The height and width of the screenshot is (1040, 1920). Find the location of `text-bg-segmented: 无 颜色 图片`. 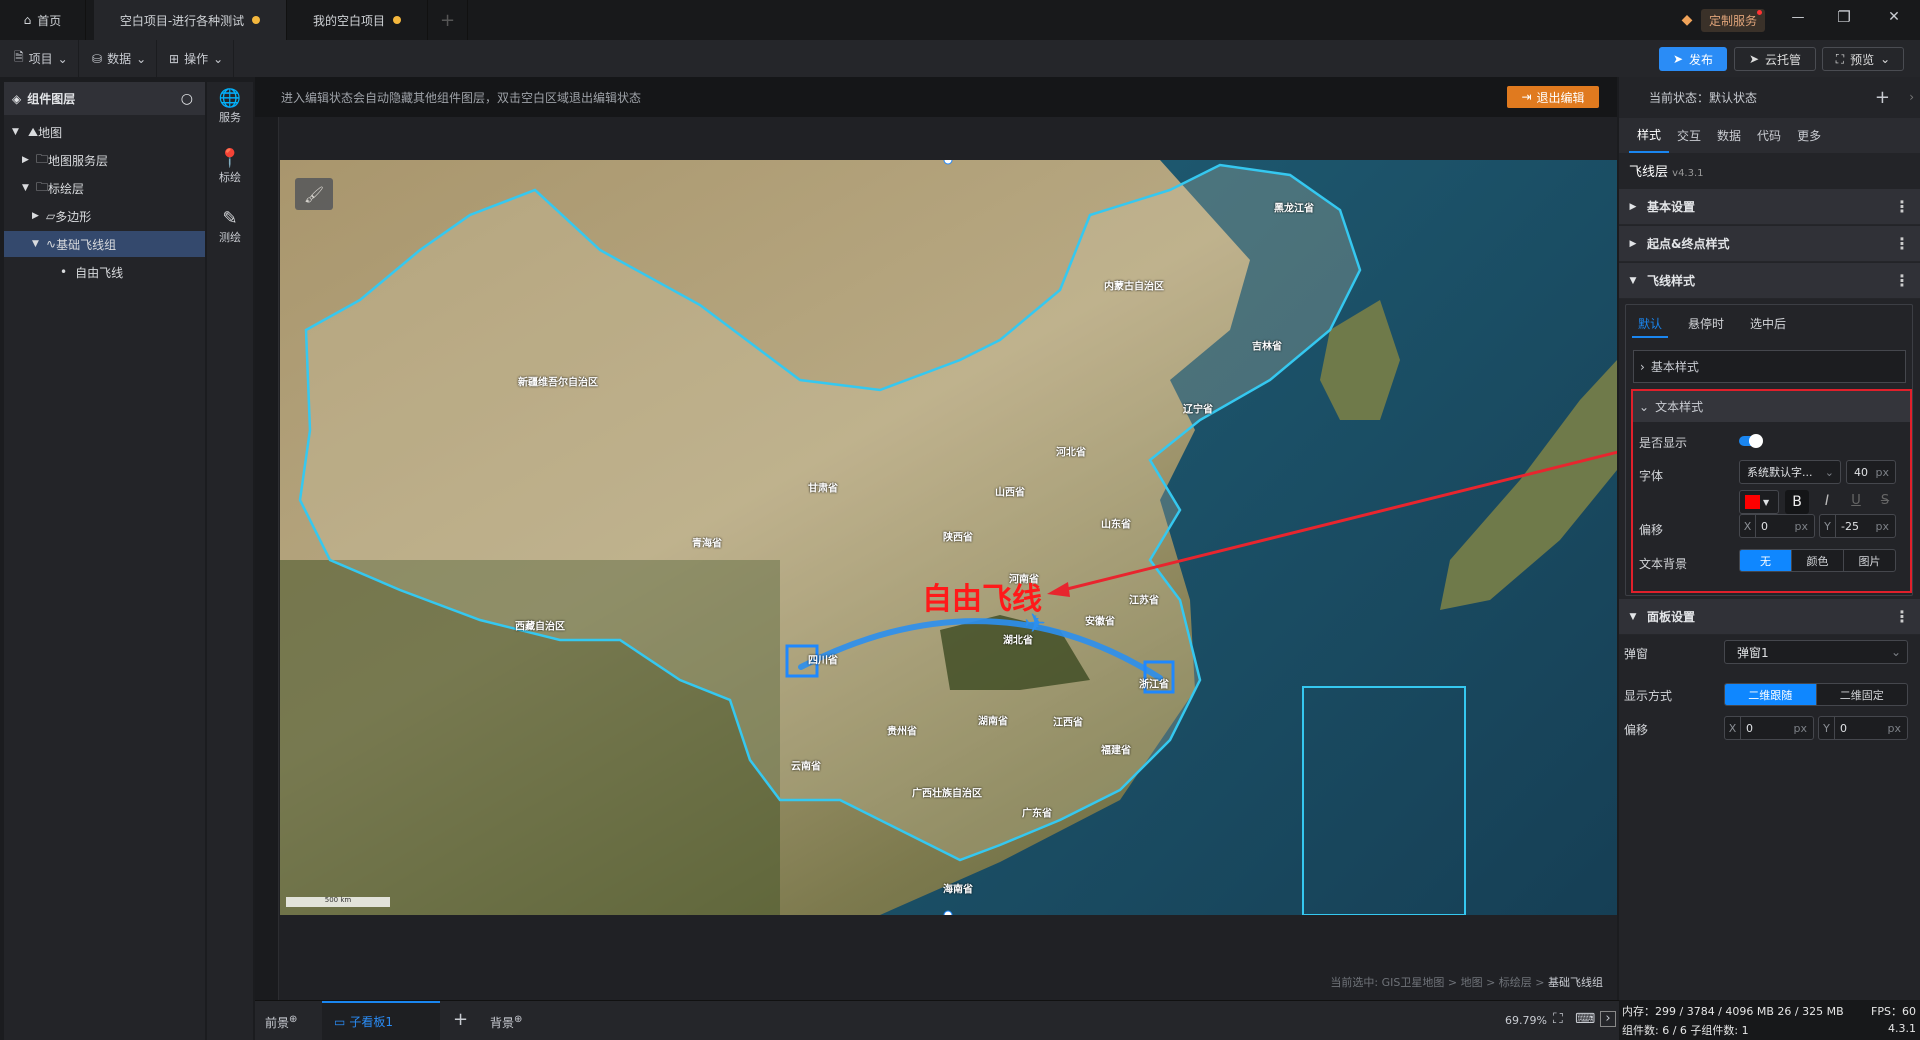

text-bg-segmented: 无 颜色 图片 is located at coordinates (1817, 560).